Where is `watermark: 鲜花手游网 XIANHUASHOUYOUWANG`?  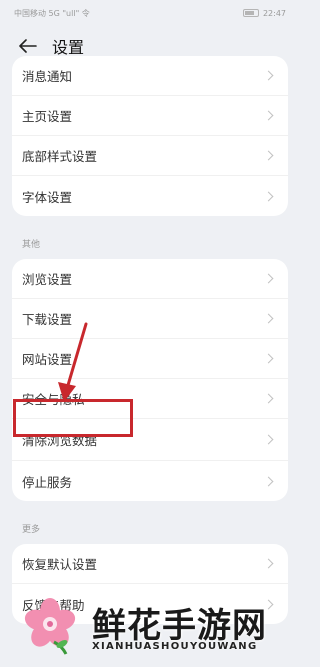
watermark: 鲜花手游网 XIANHUASHOUYOUWANG is located at coordinates (150, 628).